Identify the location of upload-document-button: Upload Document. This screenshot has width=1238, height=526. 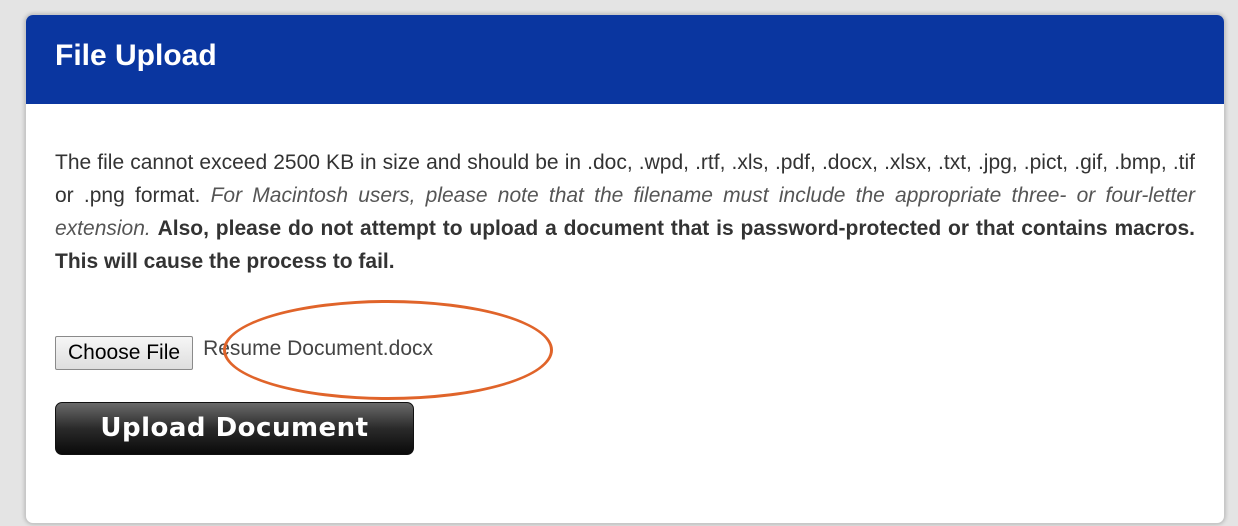
(234, 428).